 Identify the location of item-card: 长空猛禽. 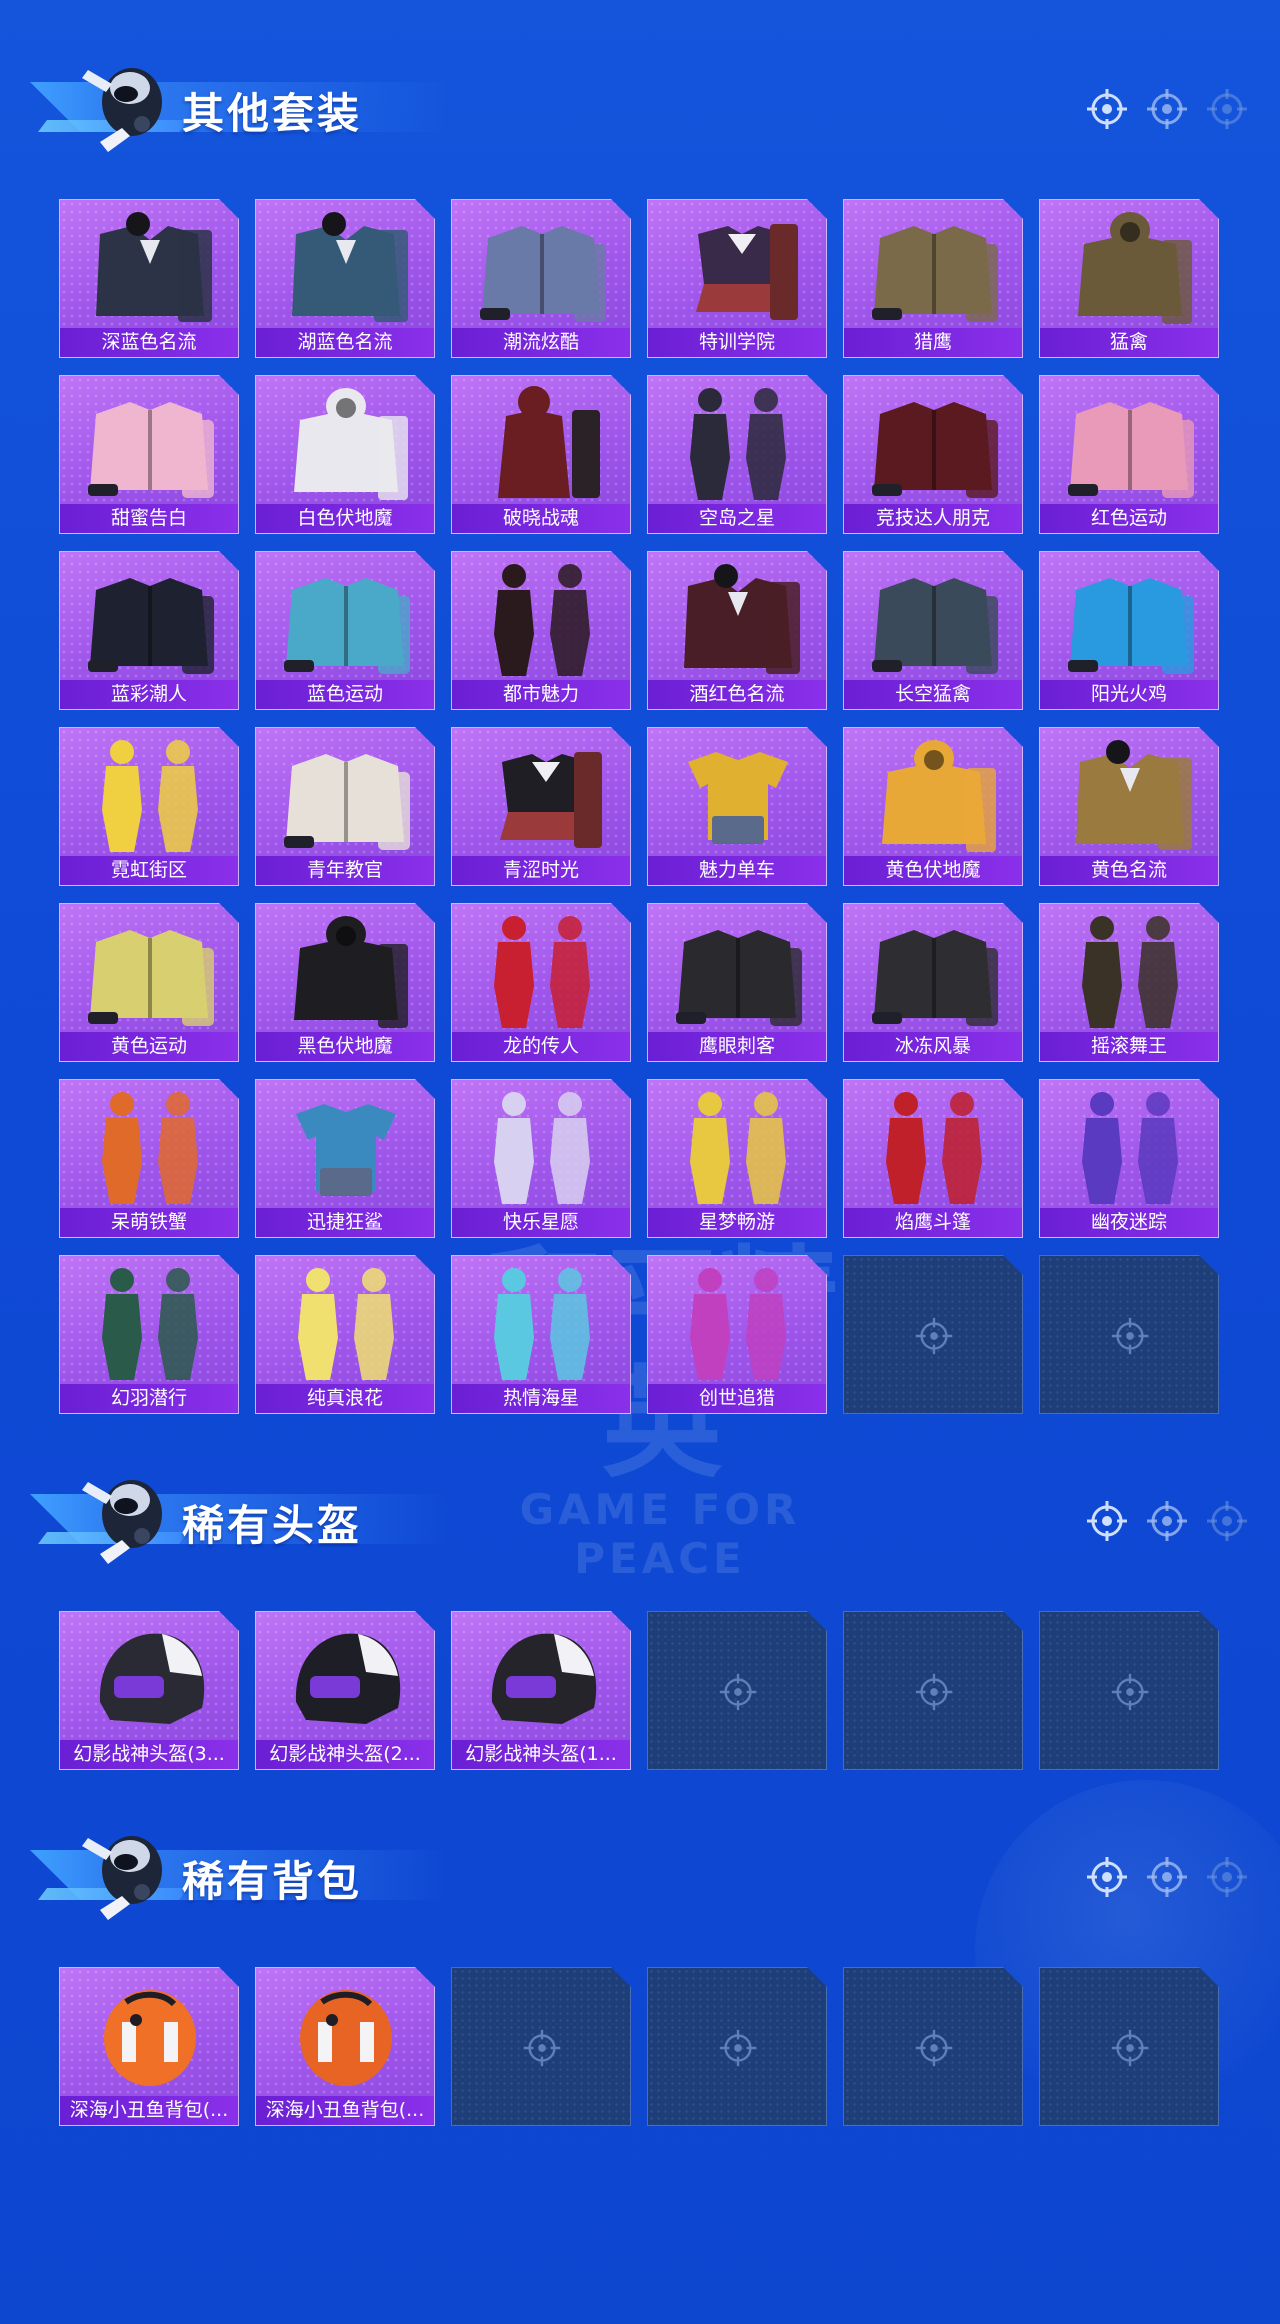
(933, 630).